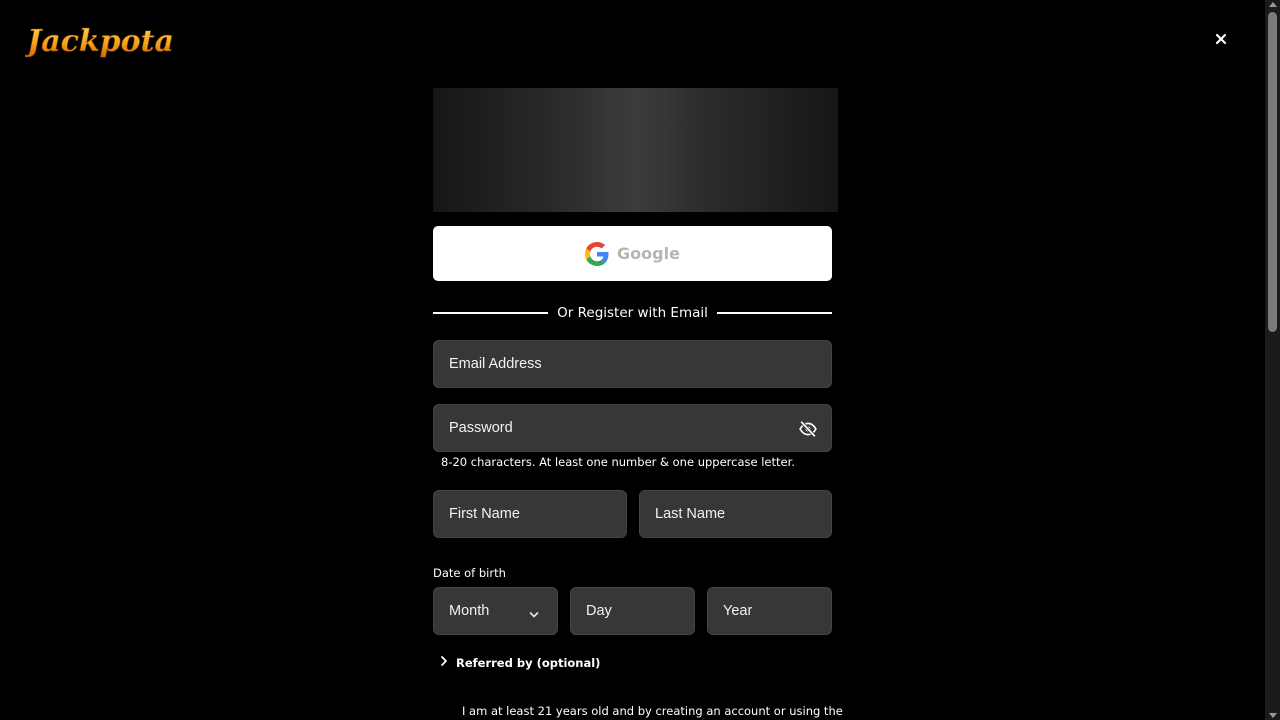 This screenshot has height=720, width=1280. I want to click on jackpota-logo: Jackpota, so click(101, 39).